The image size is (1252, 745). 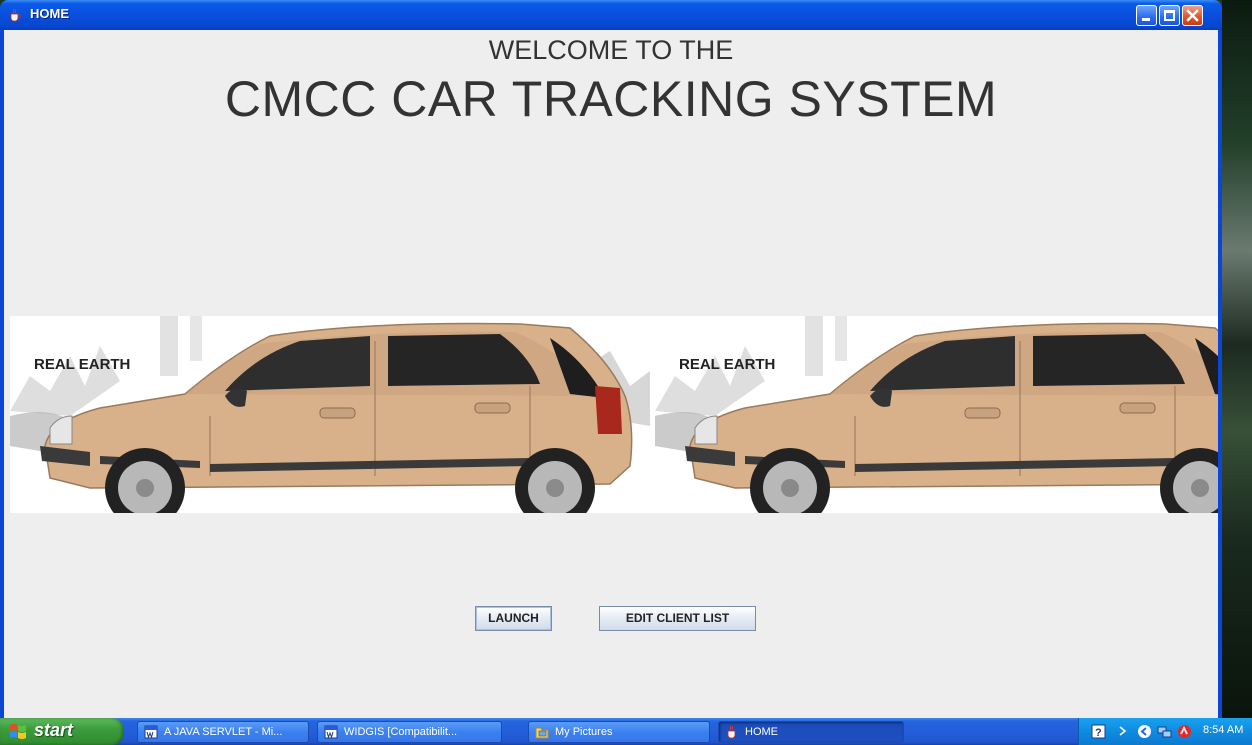 What do you see at coordinates (611, 99) in the screenshot?
I see `page-title: CMCC CAR TRACKING SYSTEM` at bounding box center [611, 99].